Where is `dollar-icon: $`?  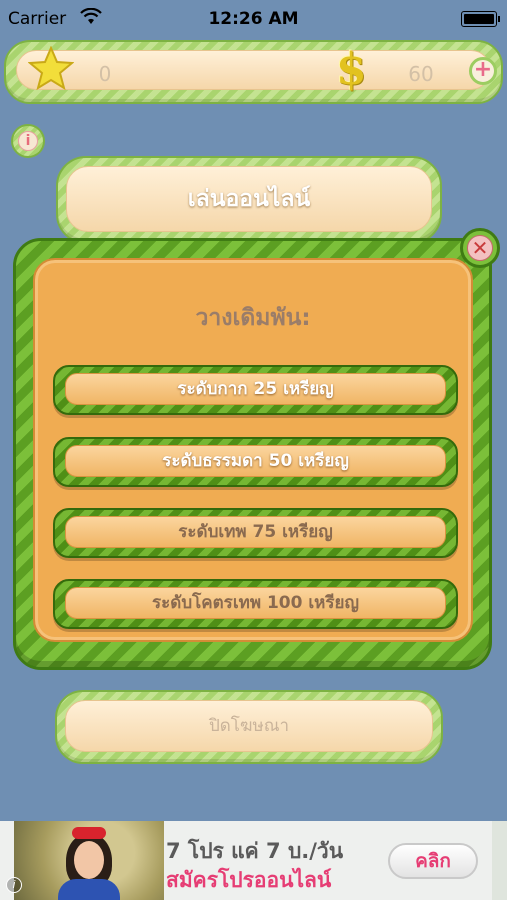 dollar-icon: $ is located at coordinates (351, 69).